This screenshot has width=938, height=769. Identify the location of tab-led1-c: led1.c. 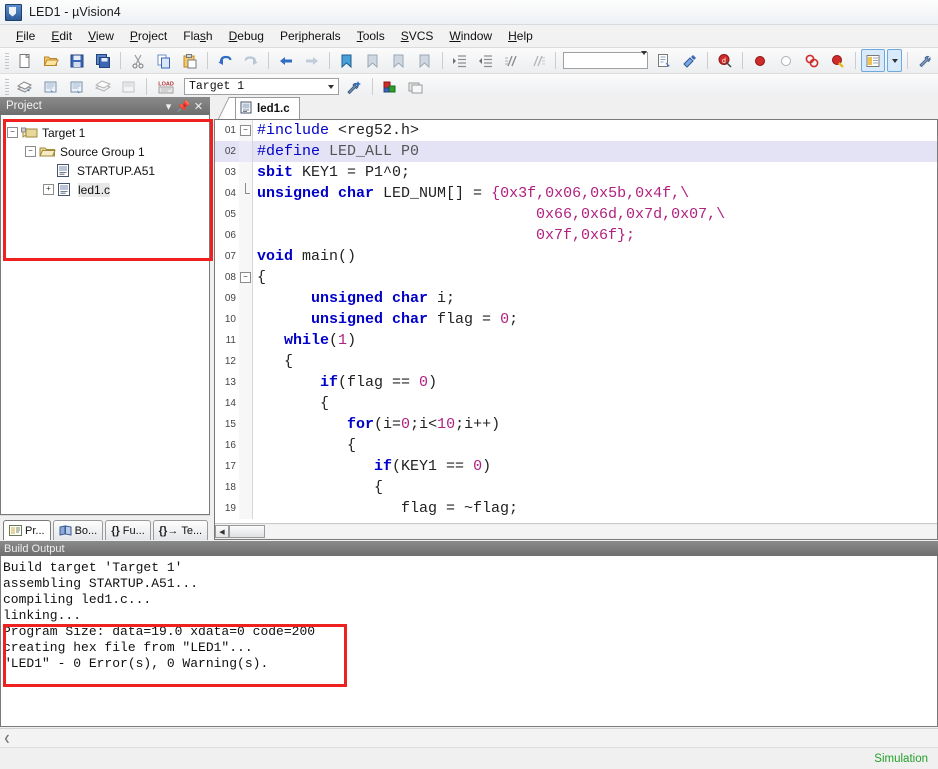
(267, 108).